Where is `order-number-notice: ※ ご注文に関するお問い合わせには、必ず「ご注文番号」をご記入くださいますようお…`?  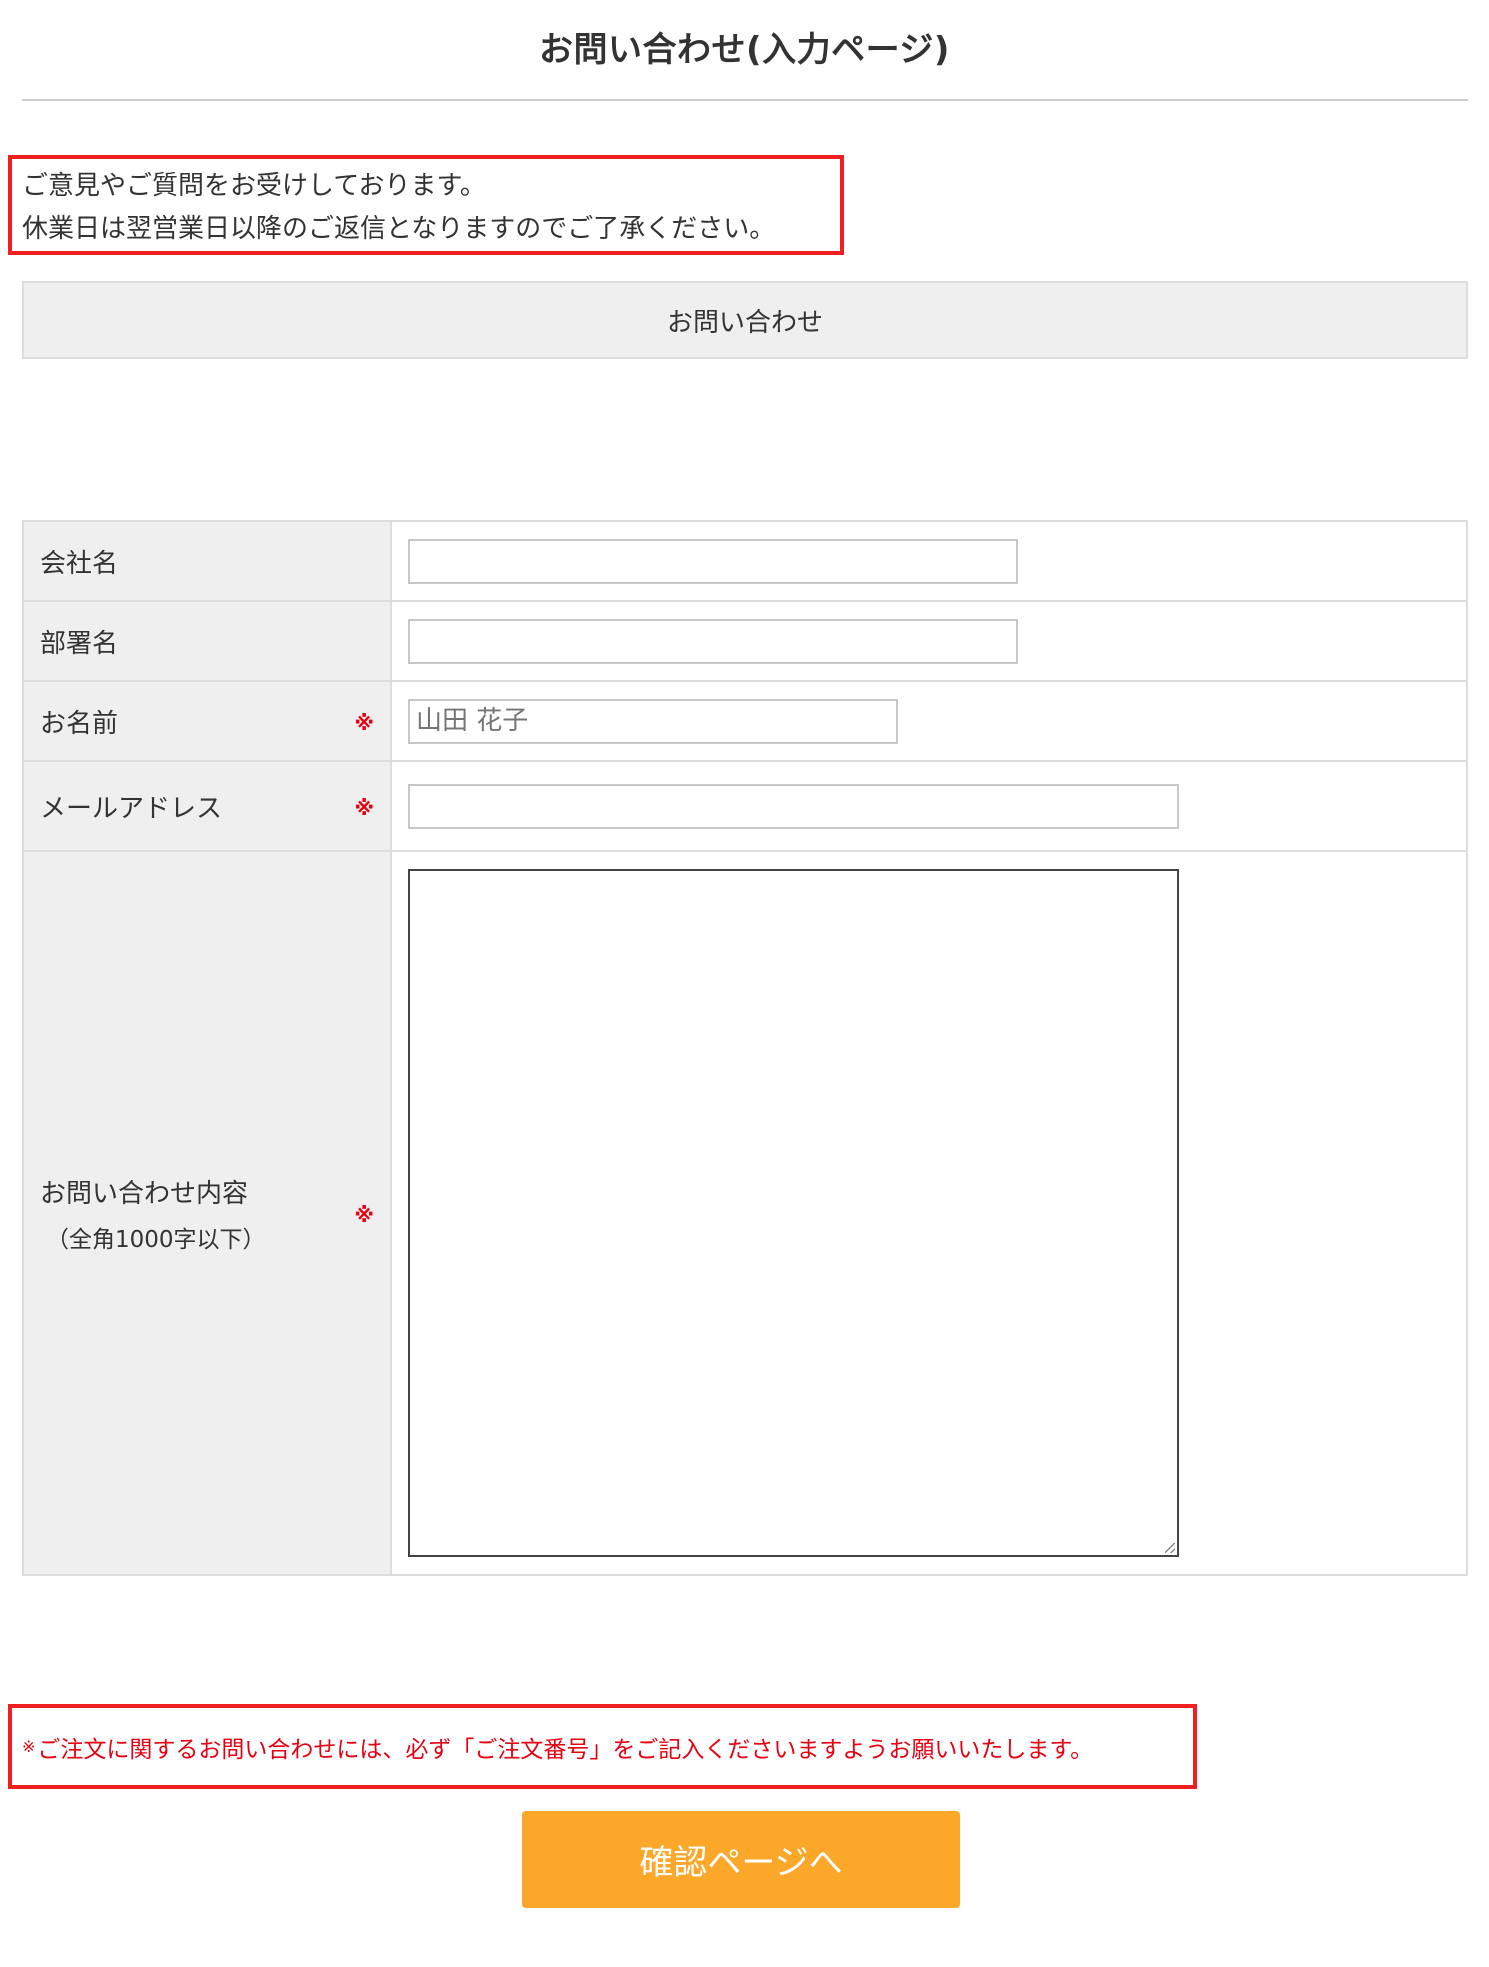
order-number-notice: ※ ご注文に関するお問い合わせには、必ず「ご注文番号」をご記入くださいますようお… is located at coordinates (602, 1746).